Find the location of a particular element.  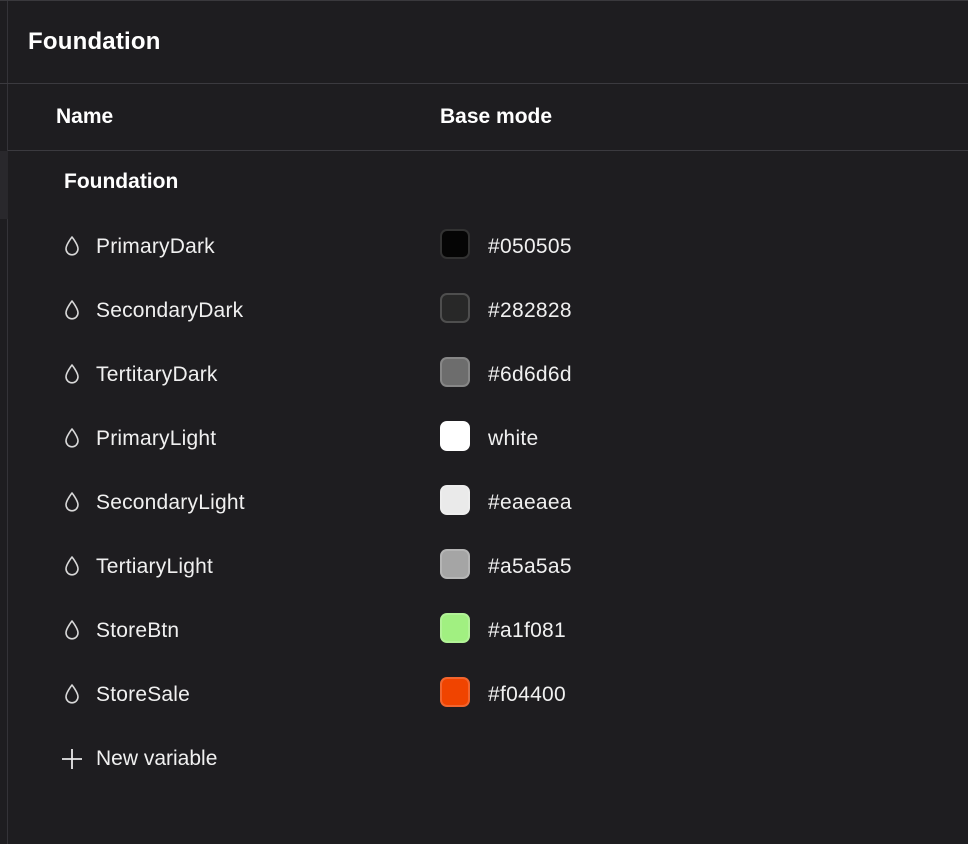

variable-value: #a5a5a5 is located at coordinates (530, 567).